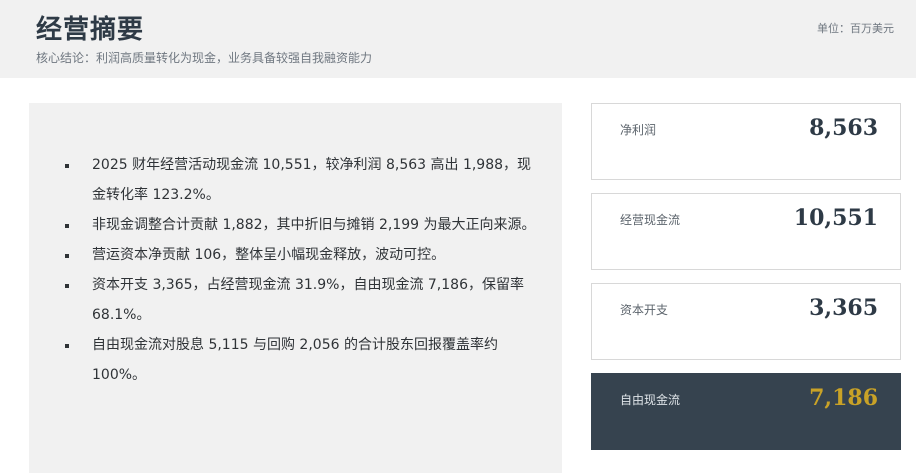 This screenshot has width=916, height=473. Describe the element at coordinates (746, 231) in the screenshot. I see `metric-card-operating-cash-flow: 经营现金流 10,551` at that location.